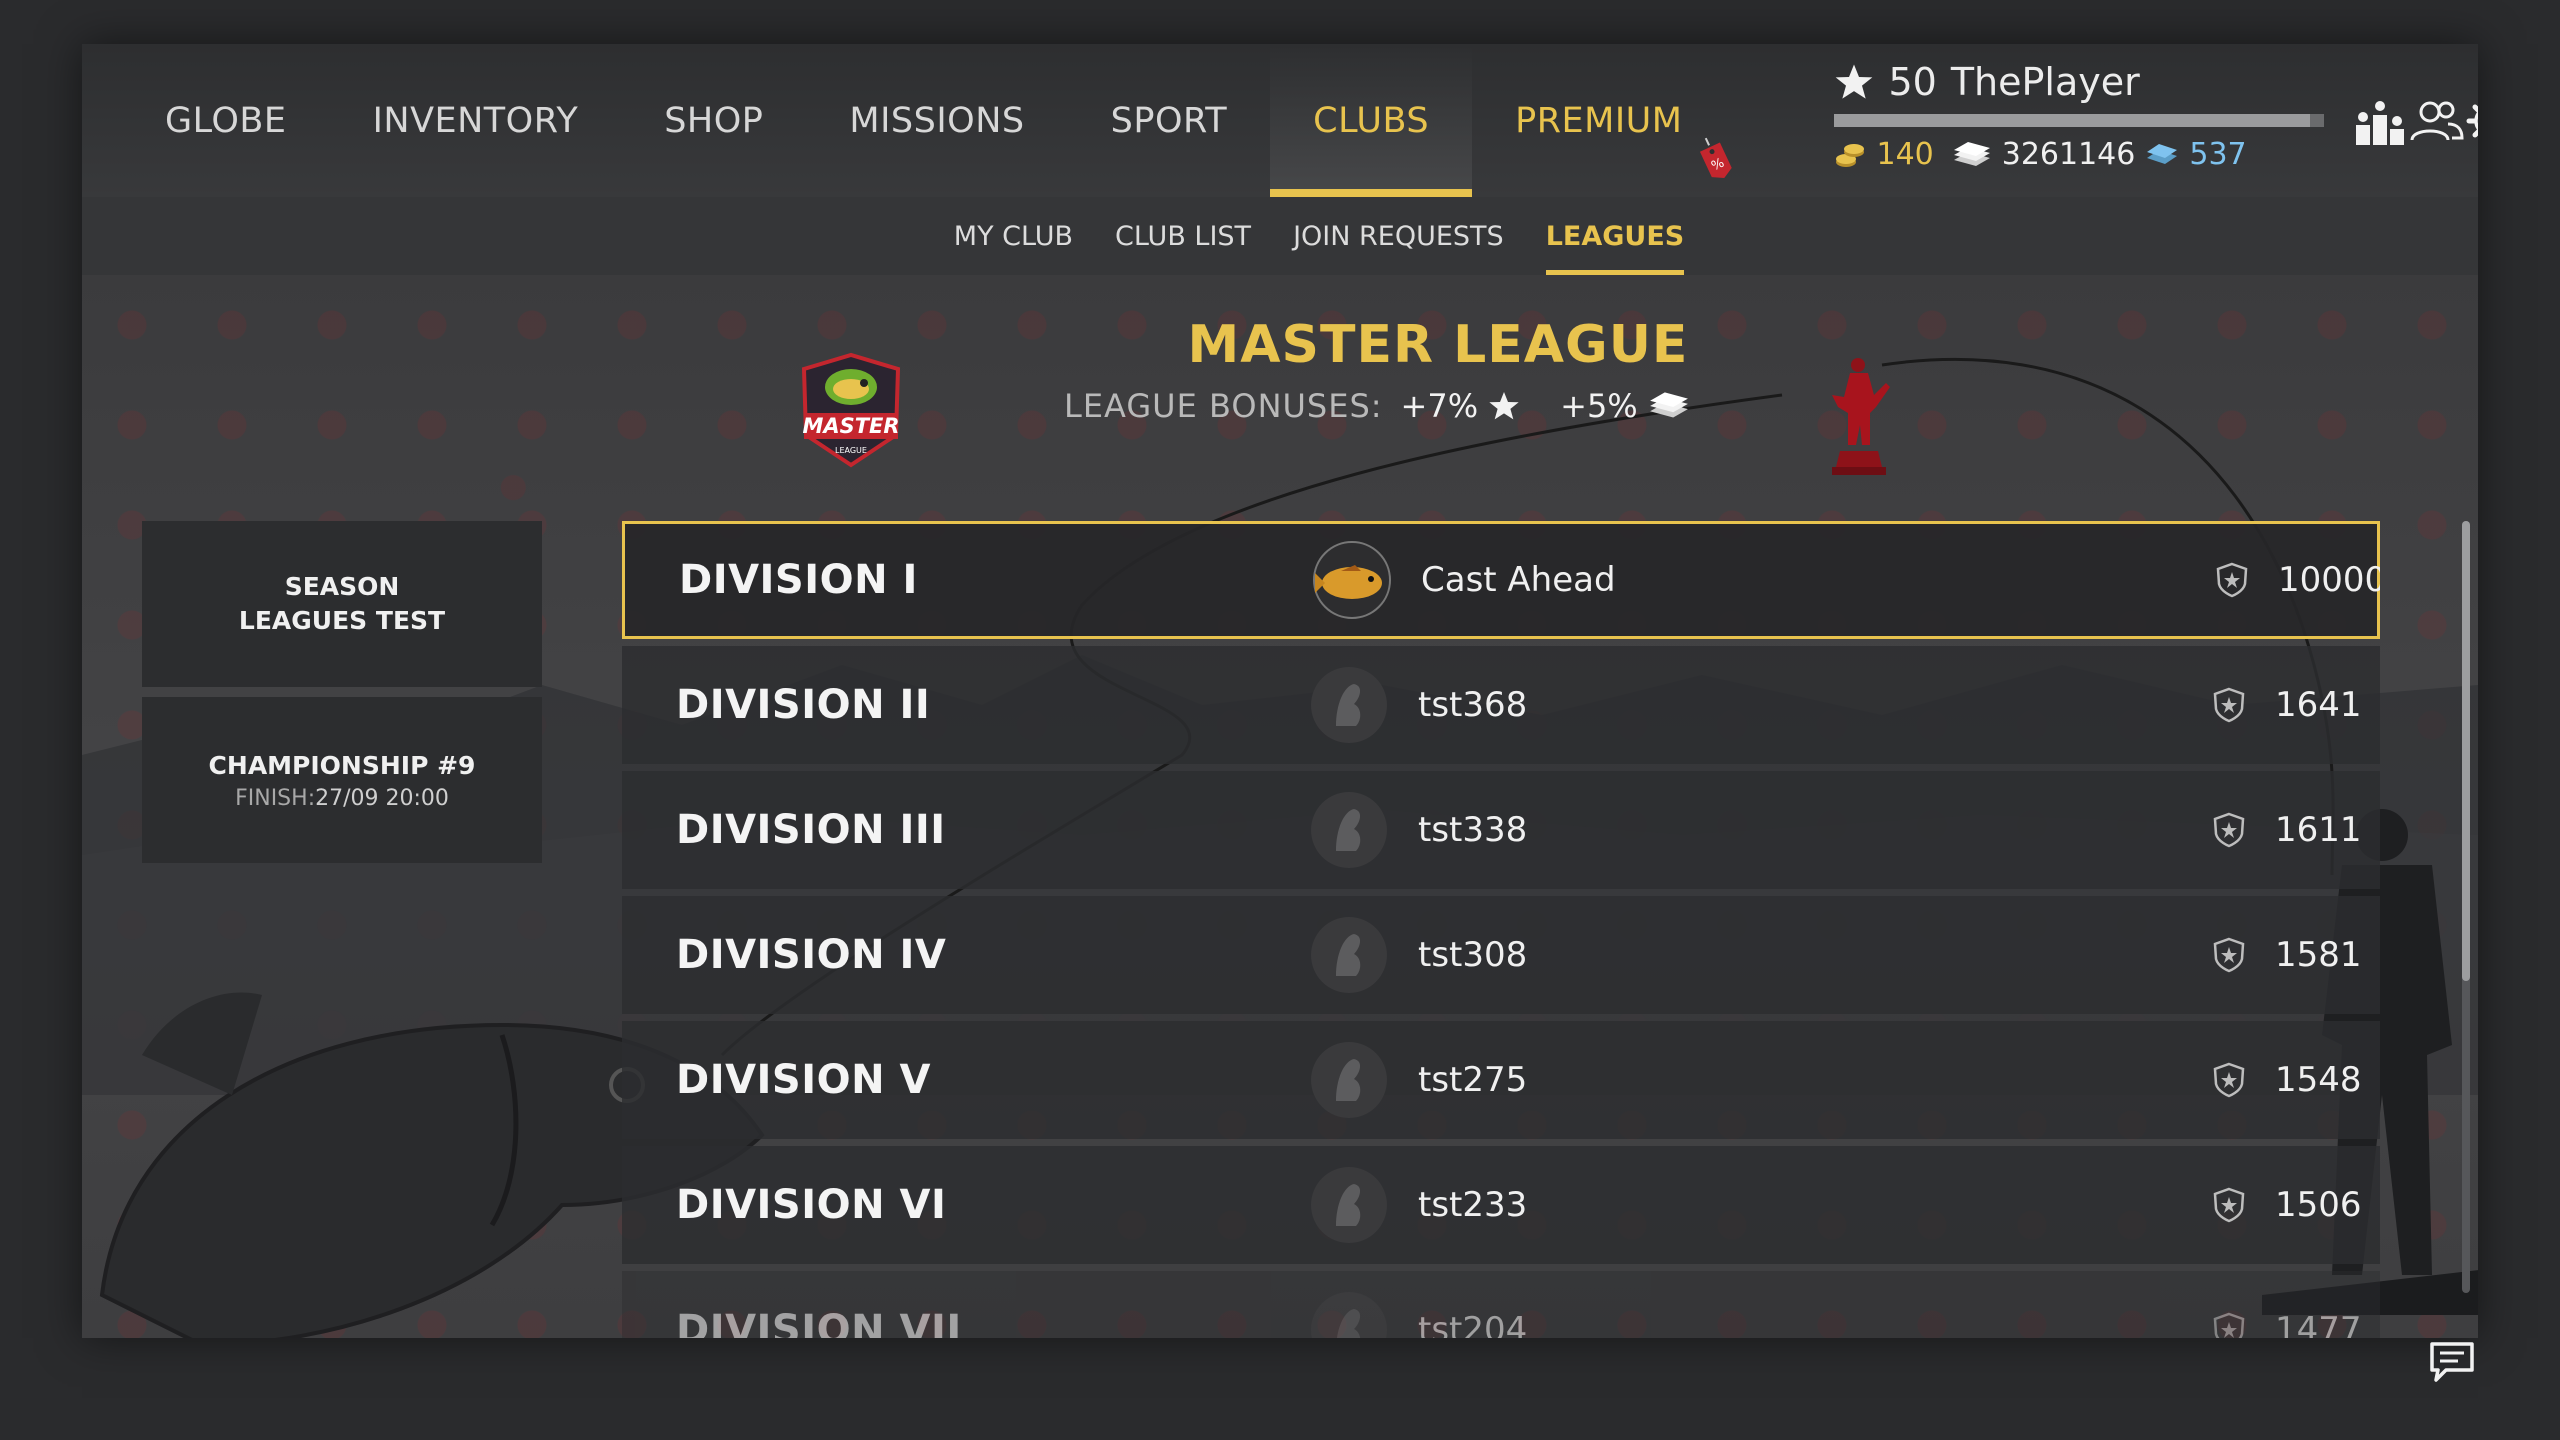 The width and height of the screenshot is (2560, 1440). I want to click on subtab-join-requests: JOIN REQUESTS, so click(1398, 236).